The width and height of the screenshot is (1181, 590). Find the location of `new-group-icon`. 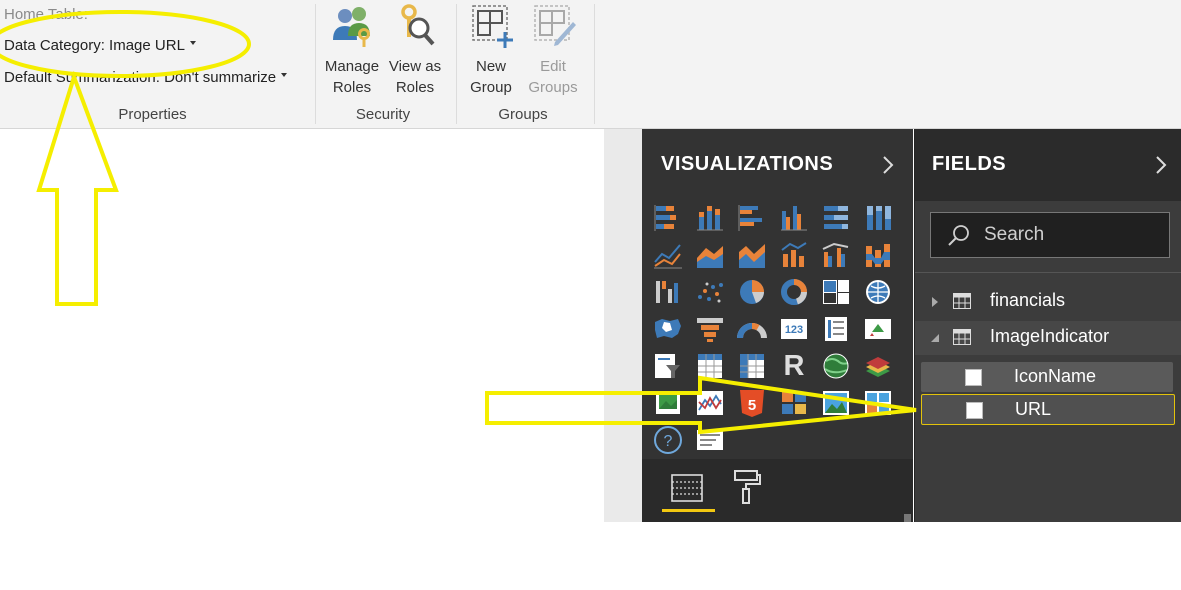

new-group-icon is located at coordinates (492, 26).